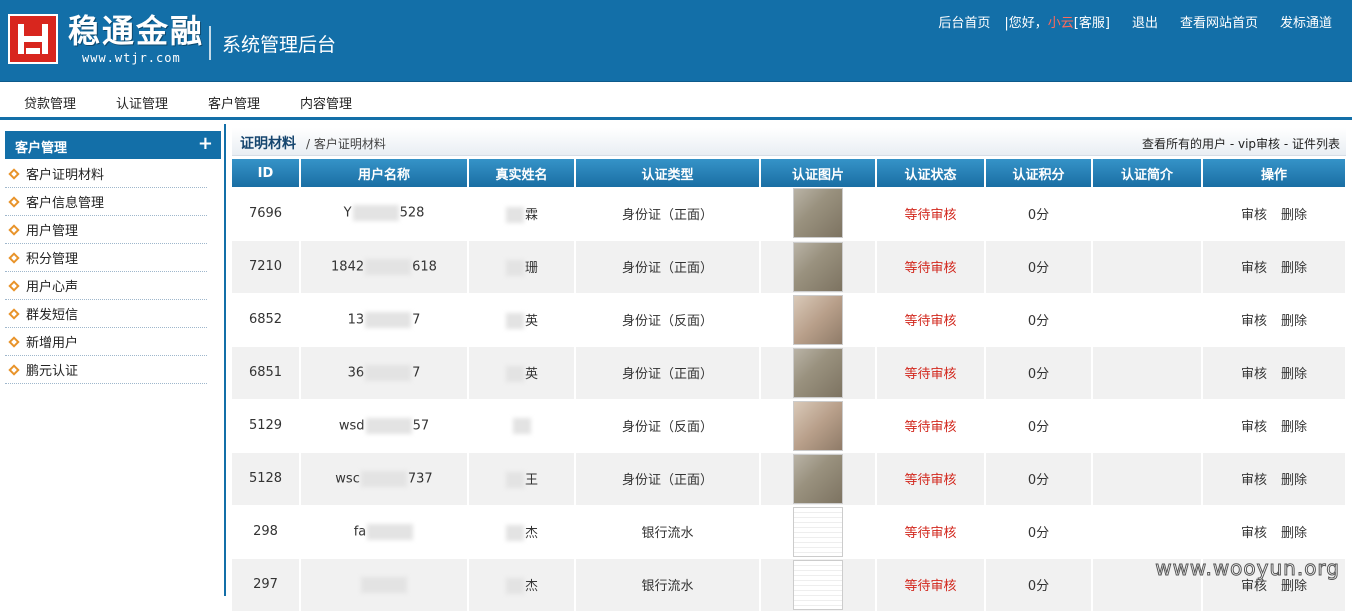 The image size is (1352, 612). I want to click on sidebar-item-customer-info: 客户信息管理, so click(106, 202).